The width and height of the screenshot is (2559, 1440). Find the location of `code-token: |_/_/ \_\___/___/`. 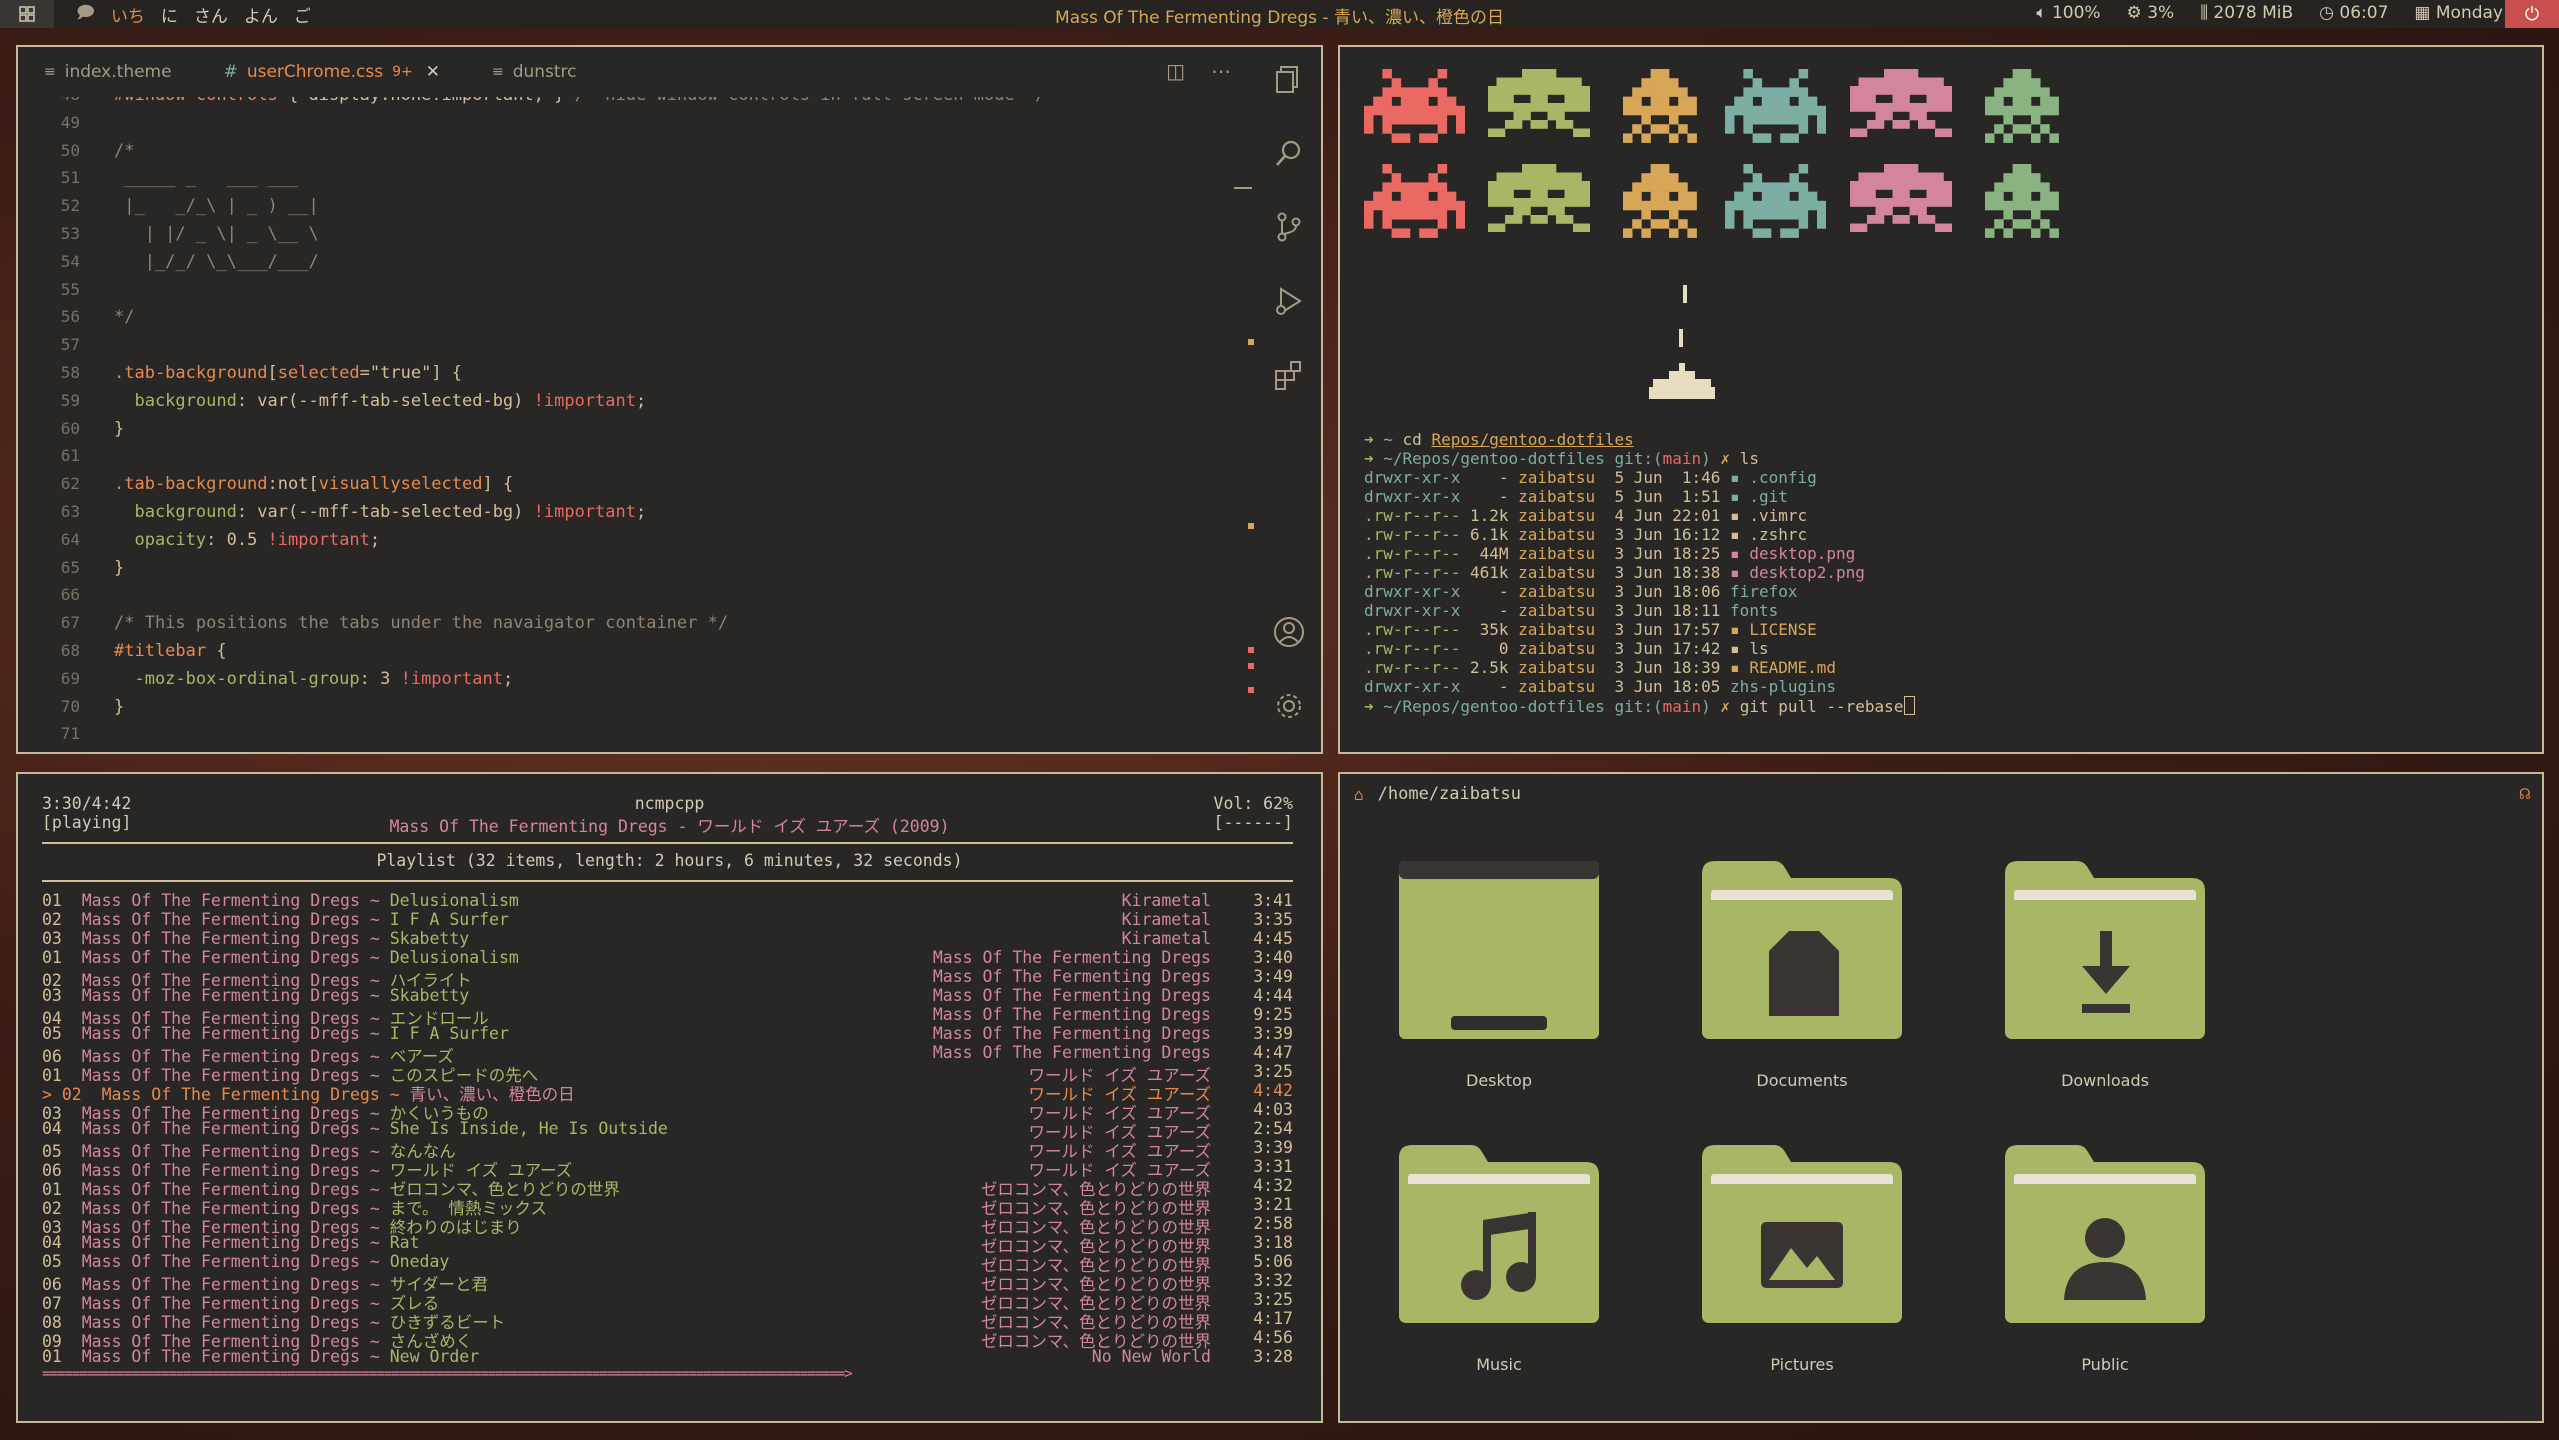

code-token: |_/_/ \_\___/___/ is located at coordinates (216, 261).